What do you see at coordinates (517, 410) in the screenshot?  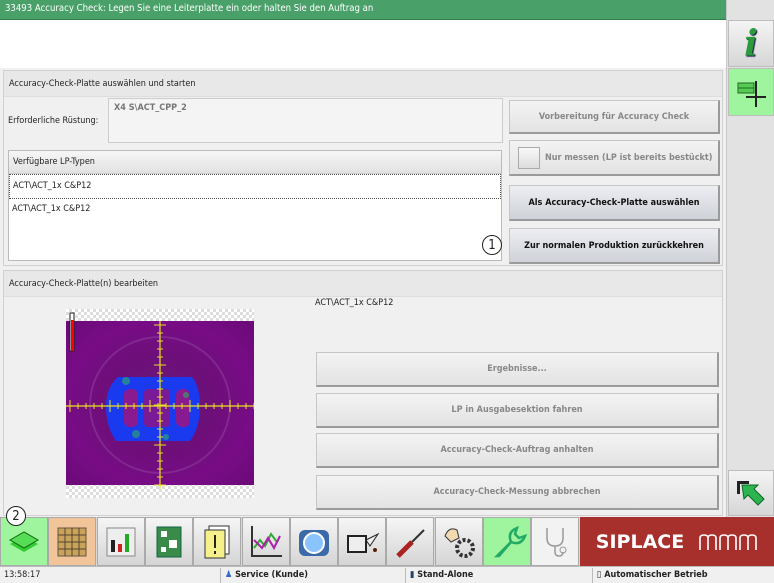 I see `move-to-output-button: LP in Ausgabesektion fahren` at bounding box center [517, 410].